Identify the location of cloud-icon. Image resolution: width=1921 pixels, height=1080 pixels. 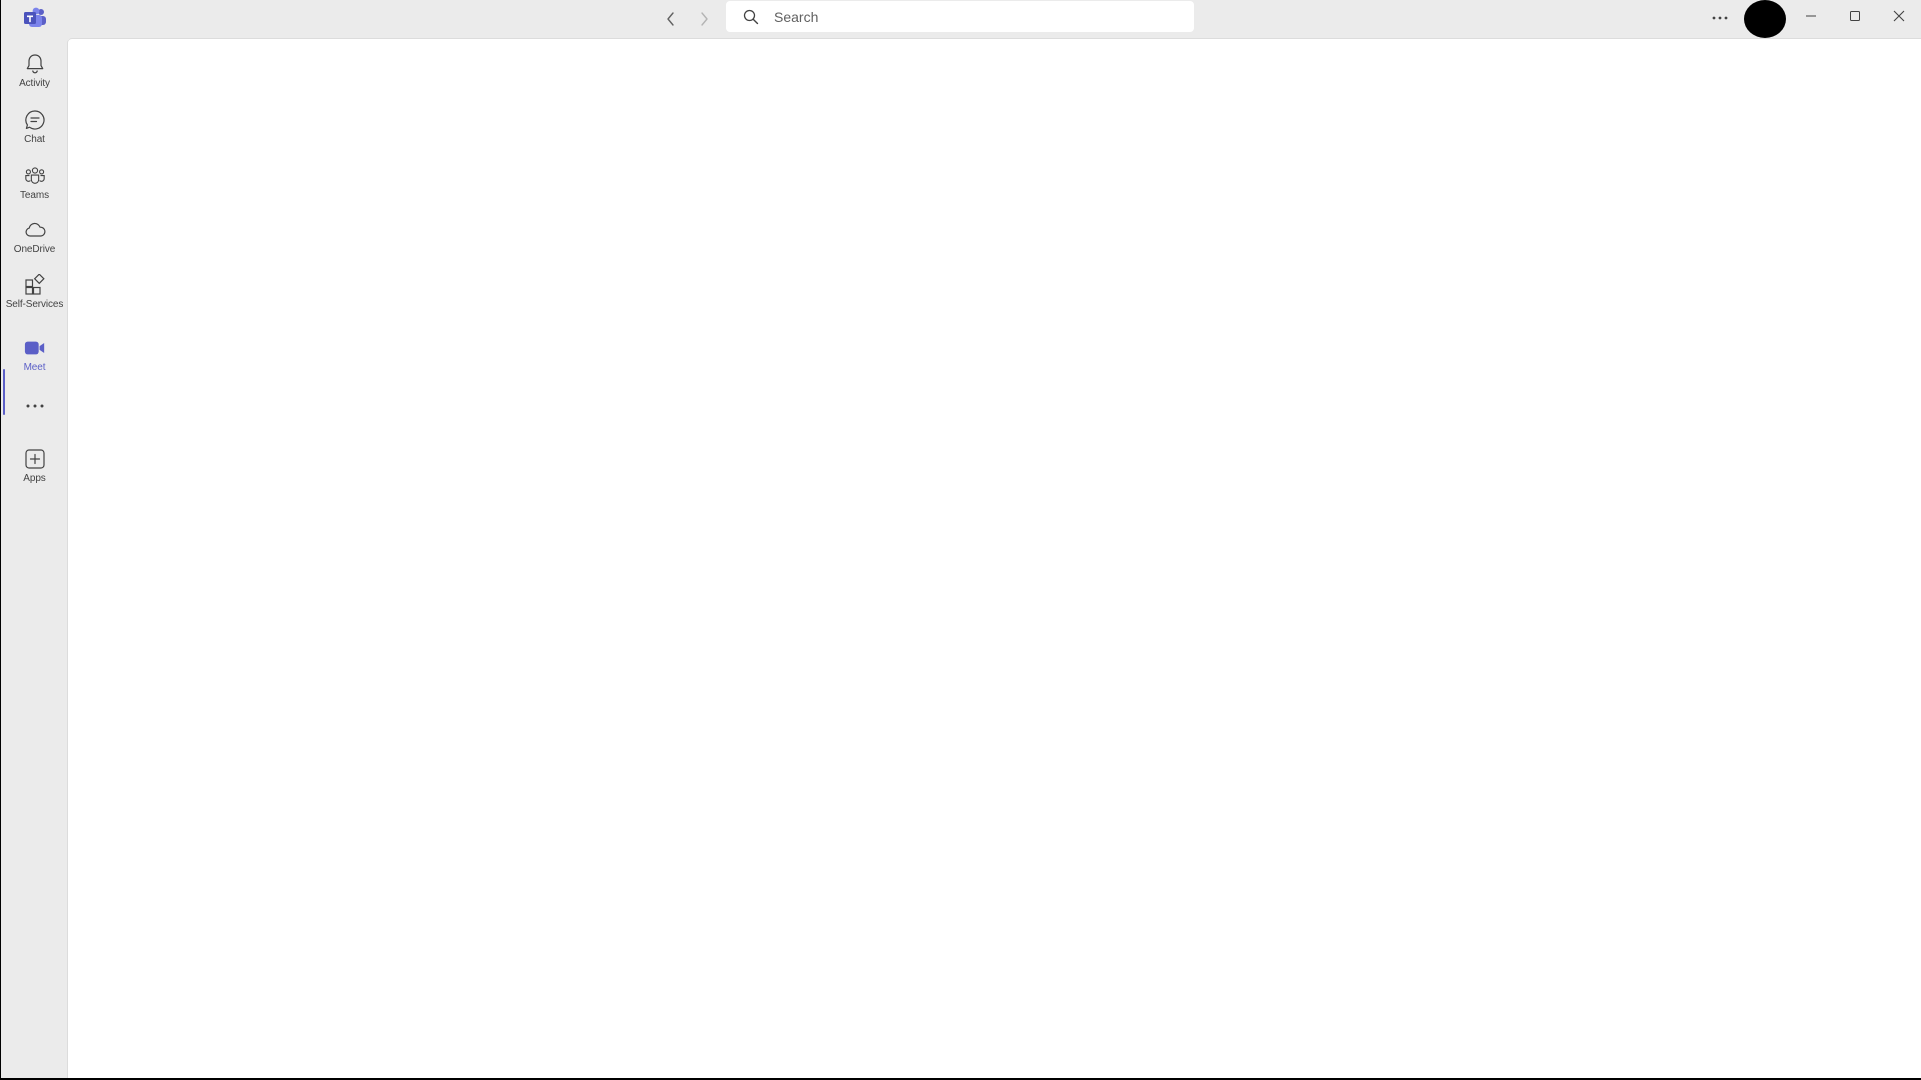
(35, 230).